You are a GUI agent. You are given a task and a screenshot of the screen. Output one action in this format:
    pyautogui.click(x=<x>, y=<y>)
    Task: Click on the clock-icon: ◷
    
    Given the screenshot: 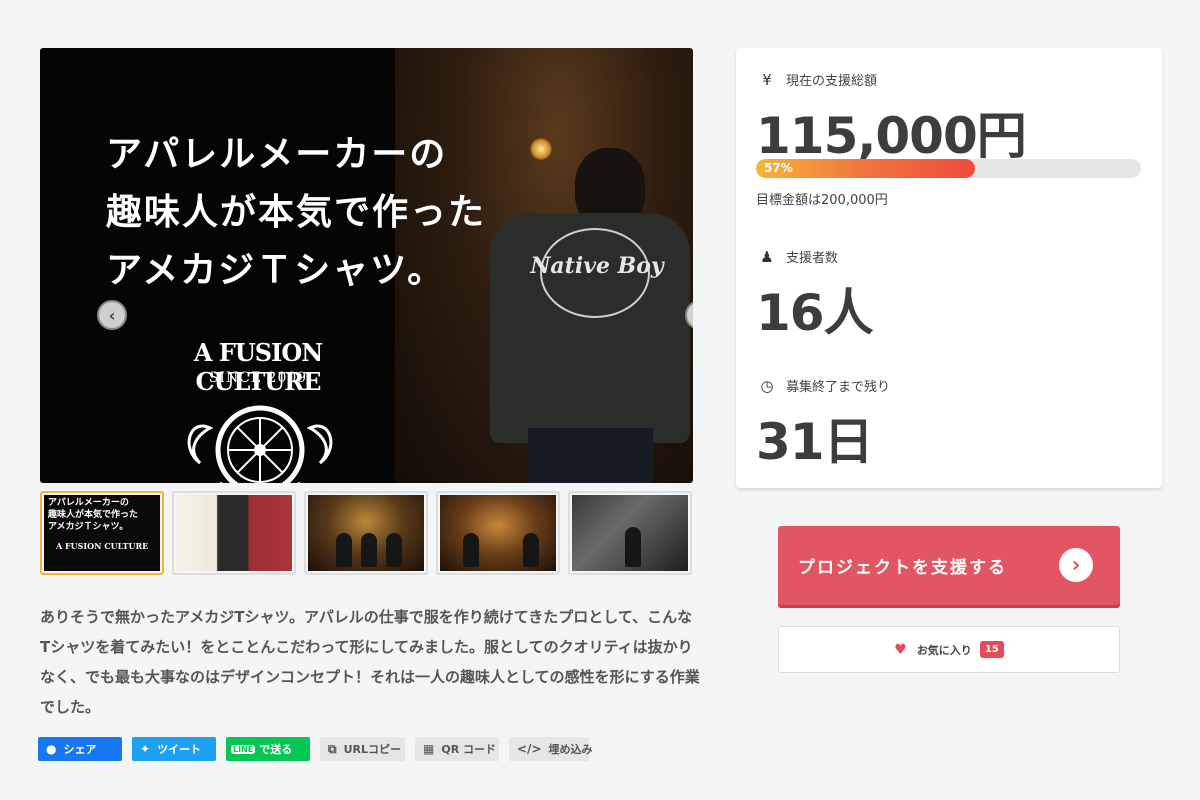 What is the action you would take?
    pyautogui.click(x=767, y=385)
    